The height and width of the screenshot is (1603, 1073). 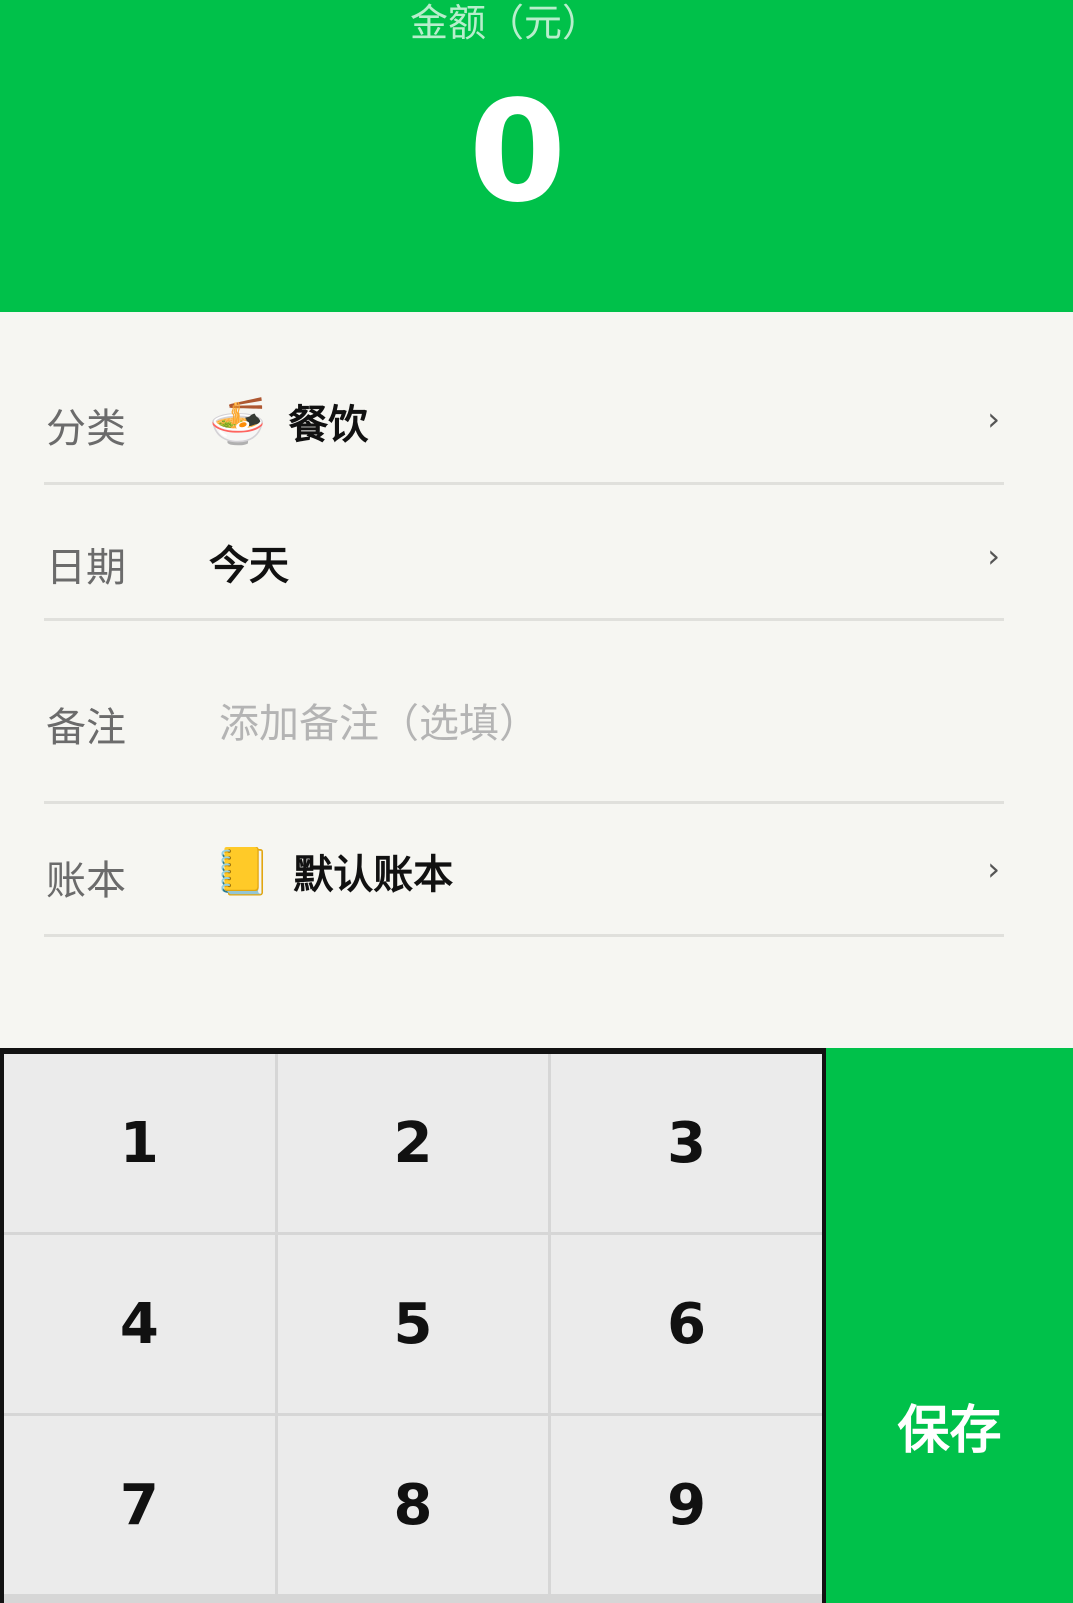 I want to click on category-value: 🍜 餐饮, so click(x=288, y=421).